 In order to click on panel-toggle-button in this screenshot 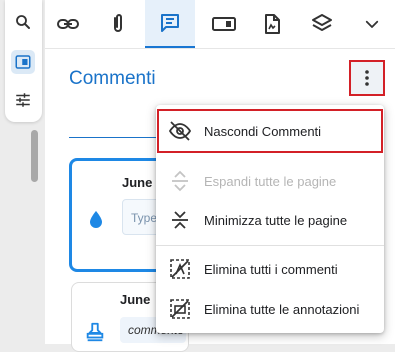, I will do `click(23, 62)`.